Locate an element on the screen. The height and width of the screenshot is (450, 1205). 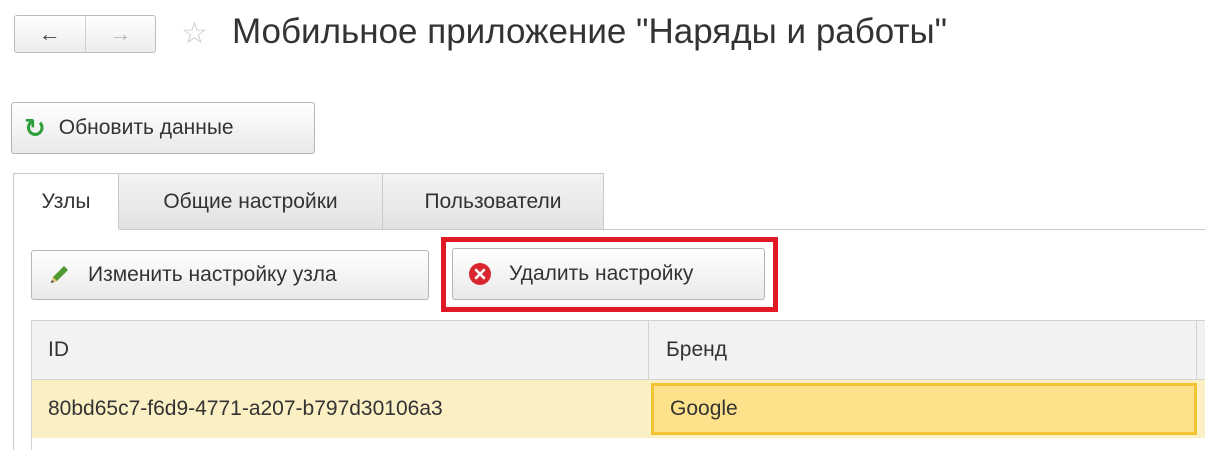
tab-general-settings: Общие настройки is located at coordinates (251, 201).